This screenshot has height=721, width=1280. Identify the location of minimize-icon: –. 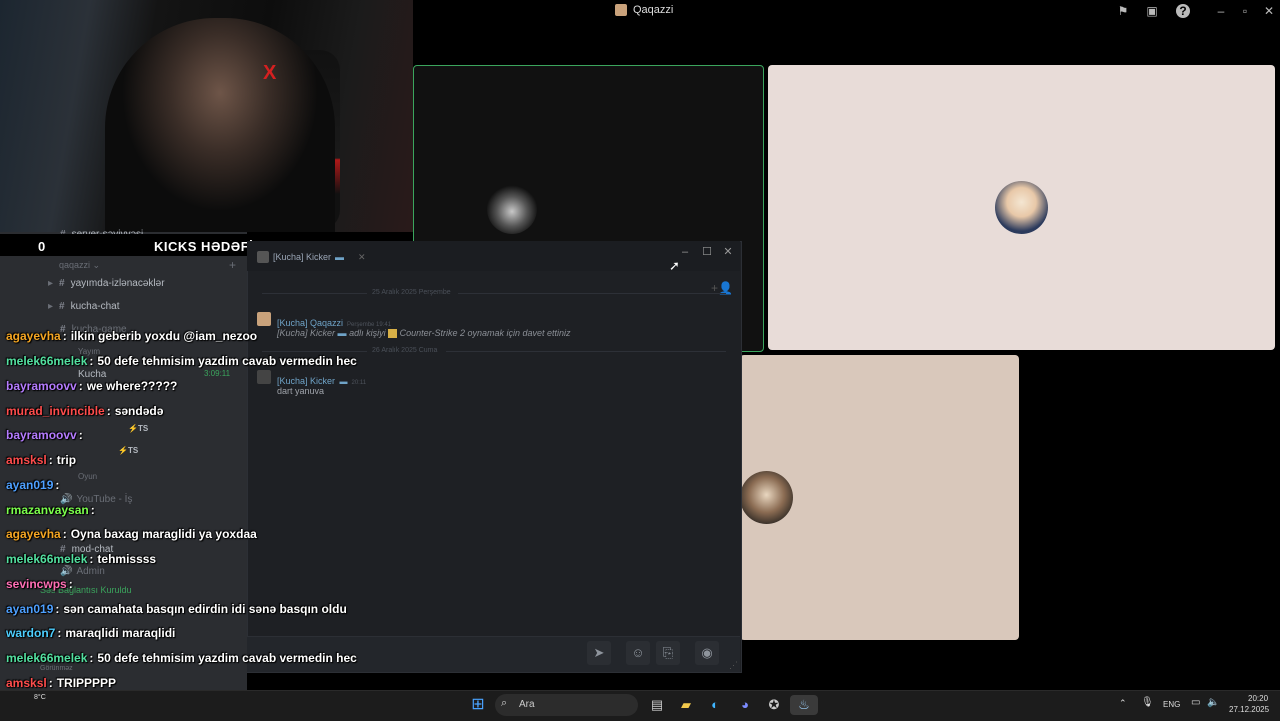
(1221, 11).